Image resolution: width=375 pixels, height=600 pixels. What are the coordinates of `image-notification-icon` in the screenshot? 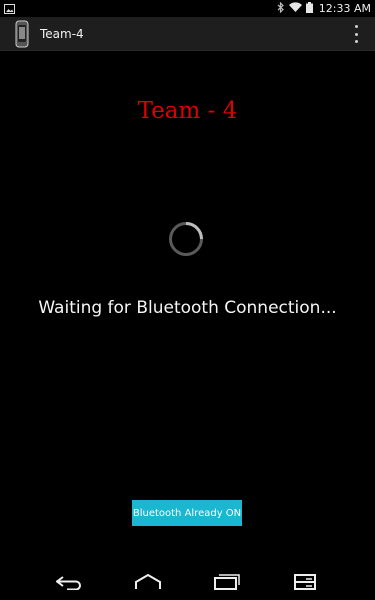 It's located at (9, 9).